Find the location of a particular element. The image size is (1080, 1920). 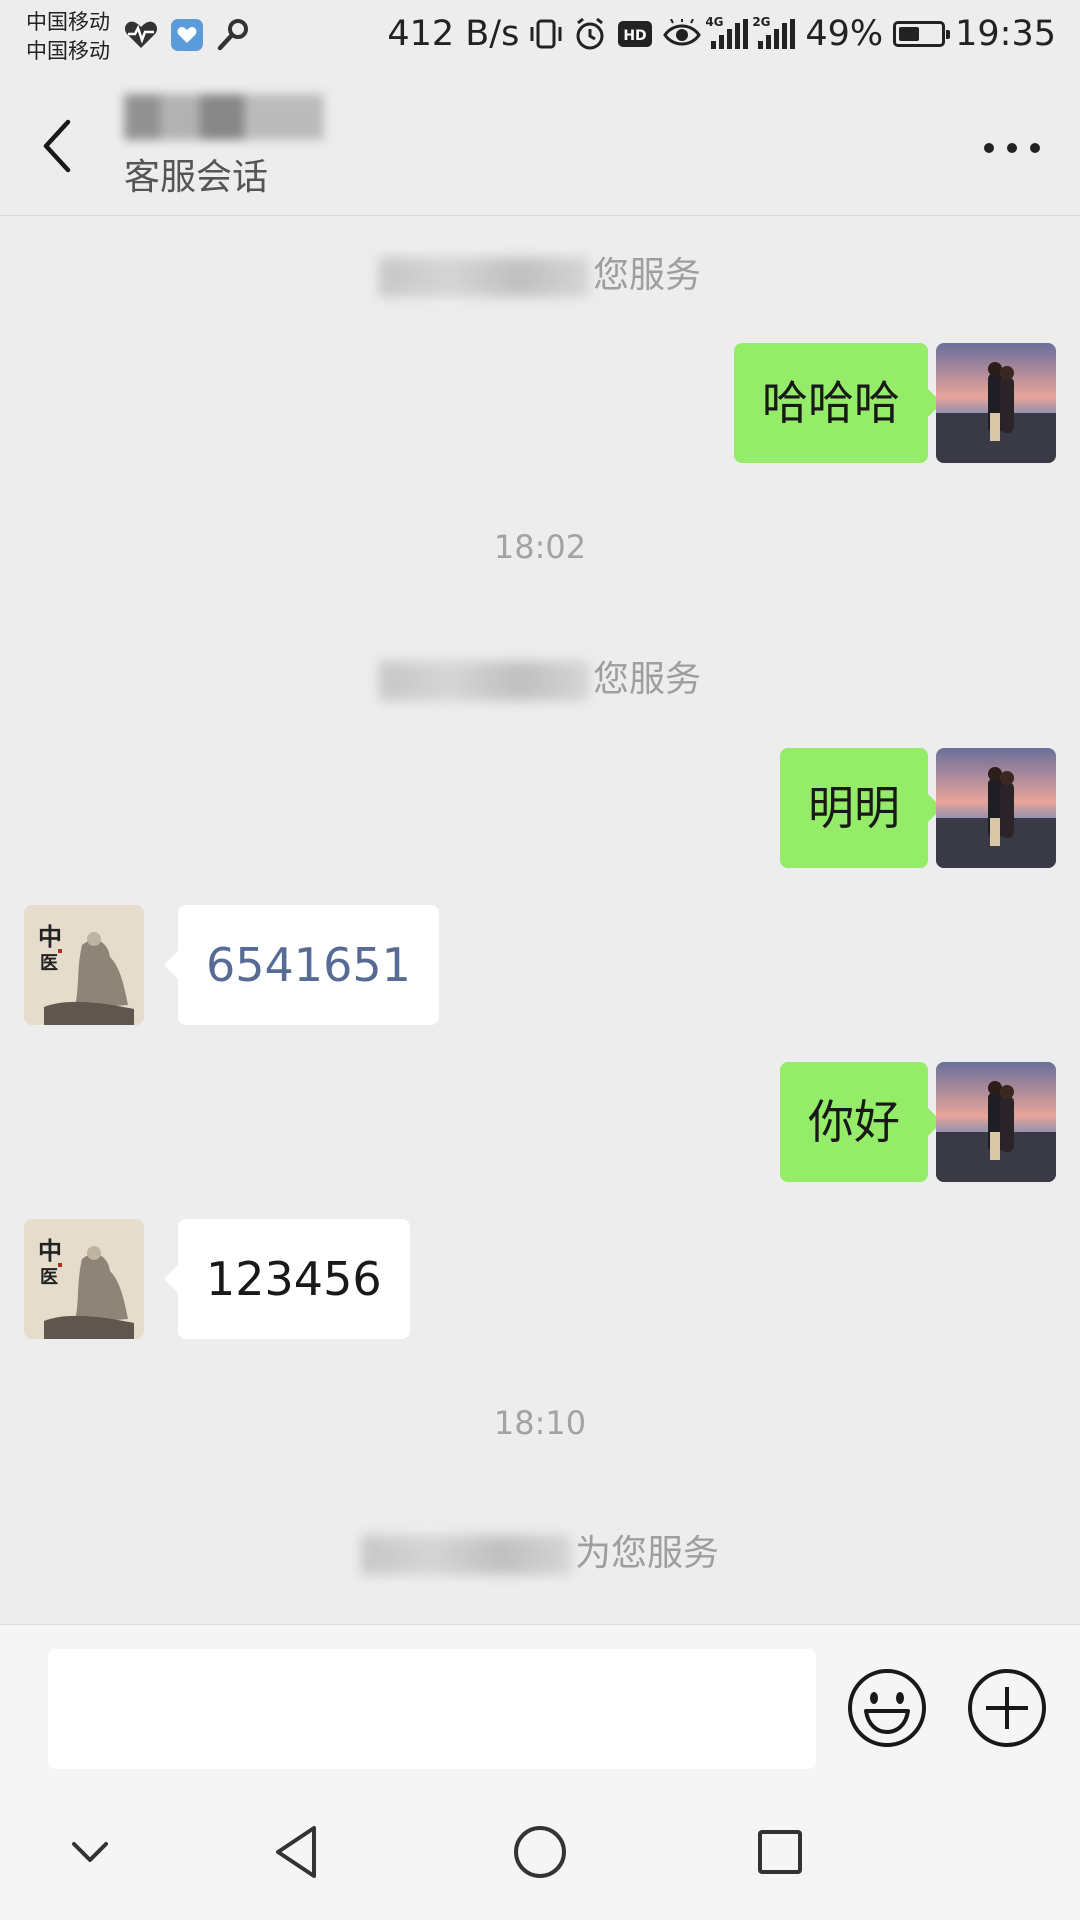

incoming-bubble: 6541651 is located at coordinates (301, 965).